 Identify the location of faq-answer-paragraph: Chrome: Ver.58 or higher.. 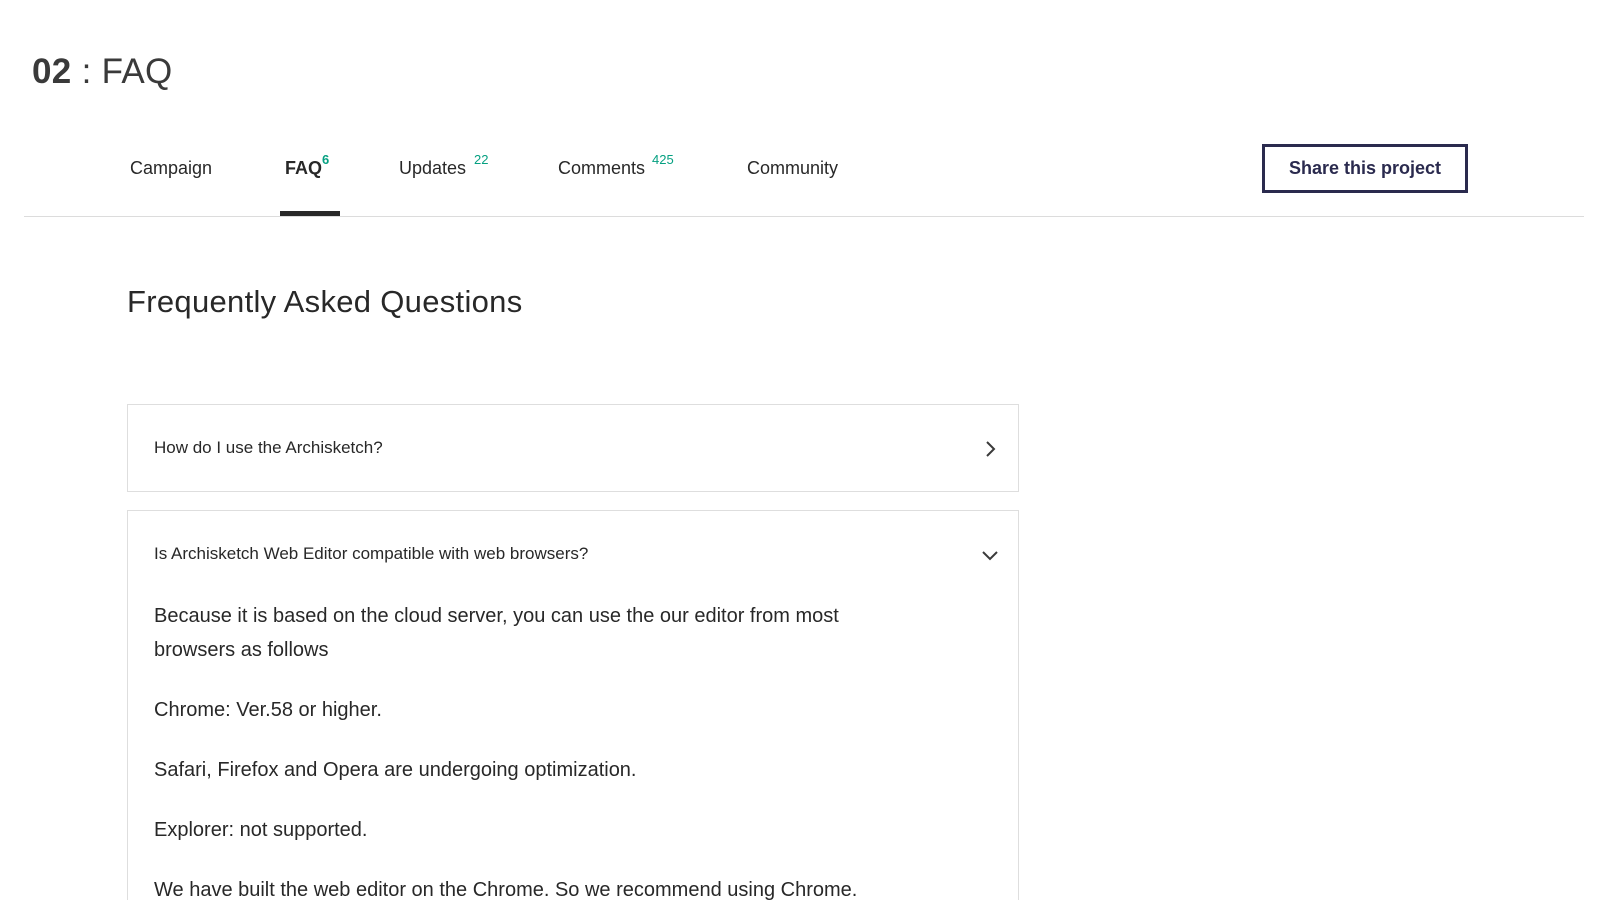
(268, 710).